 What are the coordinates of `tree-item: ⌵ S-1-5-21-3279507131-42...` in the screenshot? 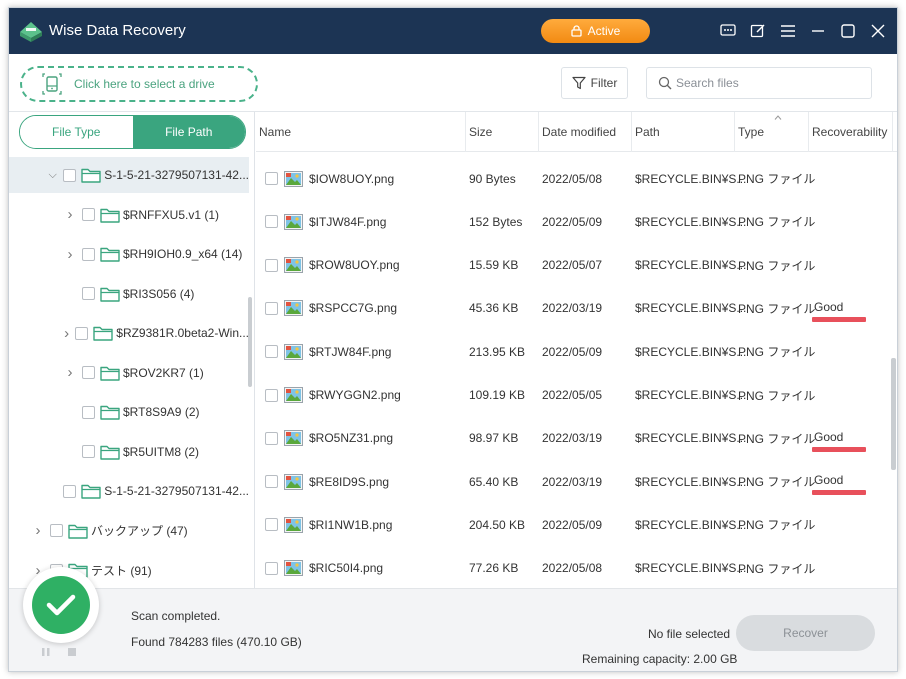 It's located at (129, 175).